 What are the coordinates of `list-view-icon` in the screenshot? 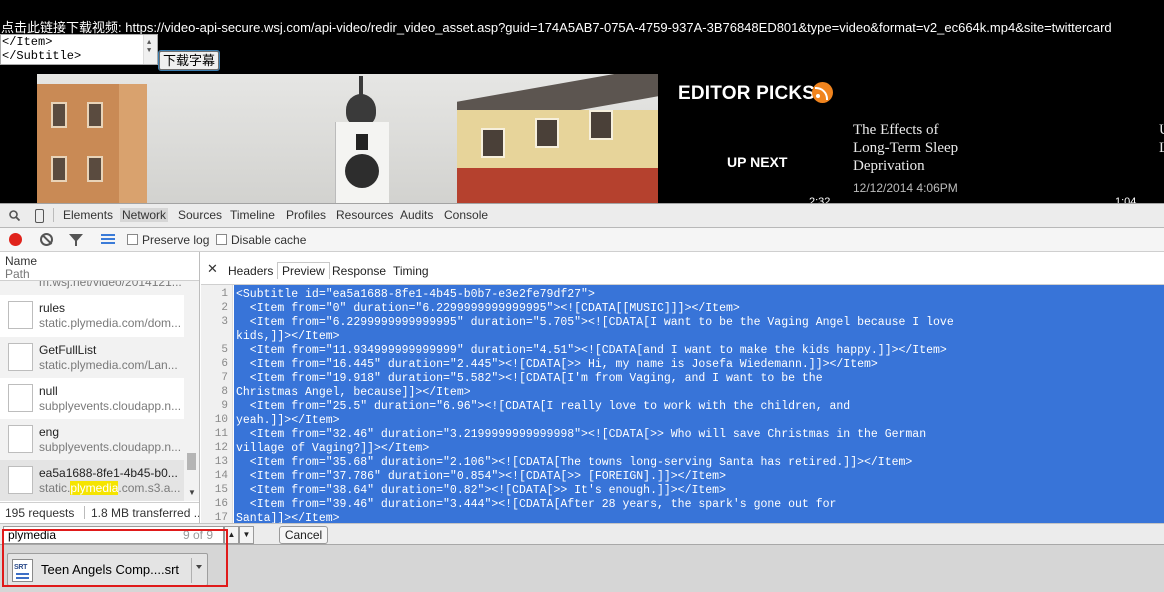 It's located at (108, 240).